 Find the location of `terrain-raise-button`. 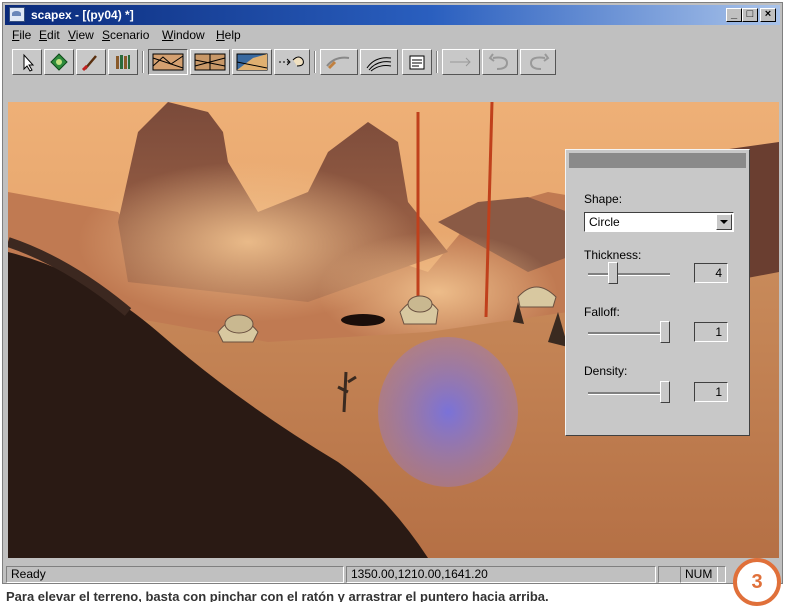

terrain-raise-button is located at coordinates (168, 62).